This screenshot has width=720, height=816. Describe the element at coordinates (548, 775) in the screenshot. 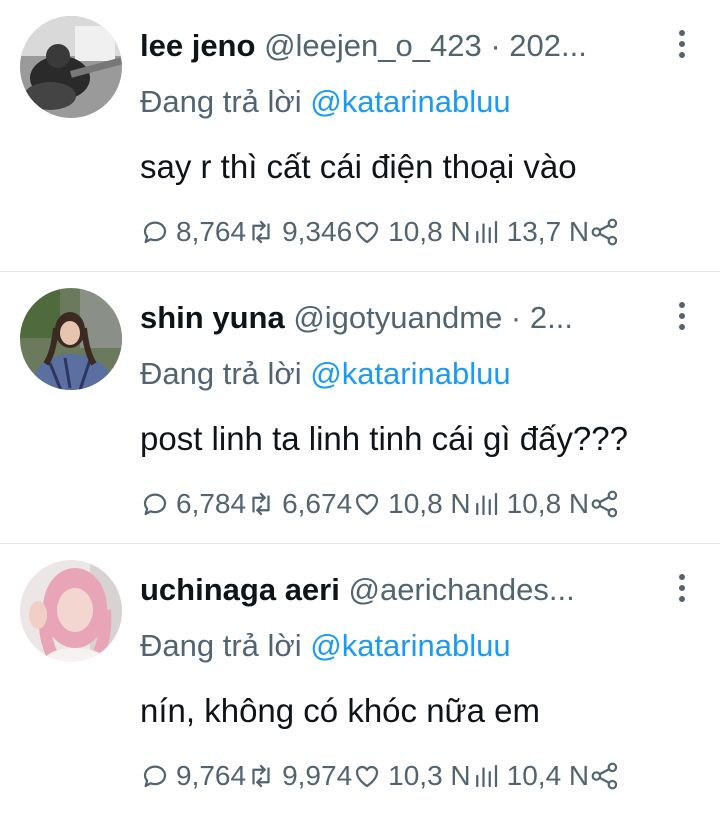

I see `view-count: 10,4 N` at that location.